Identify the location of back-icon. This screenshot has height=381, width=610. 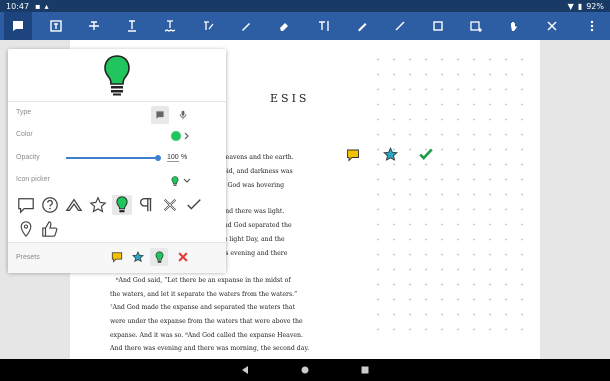
(245, 370).